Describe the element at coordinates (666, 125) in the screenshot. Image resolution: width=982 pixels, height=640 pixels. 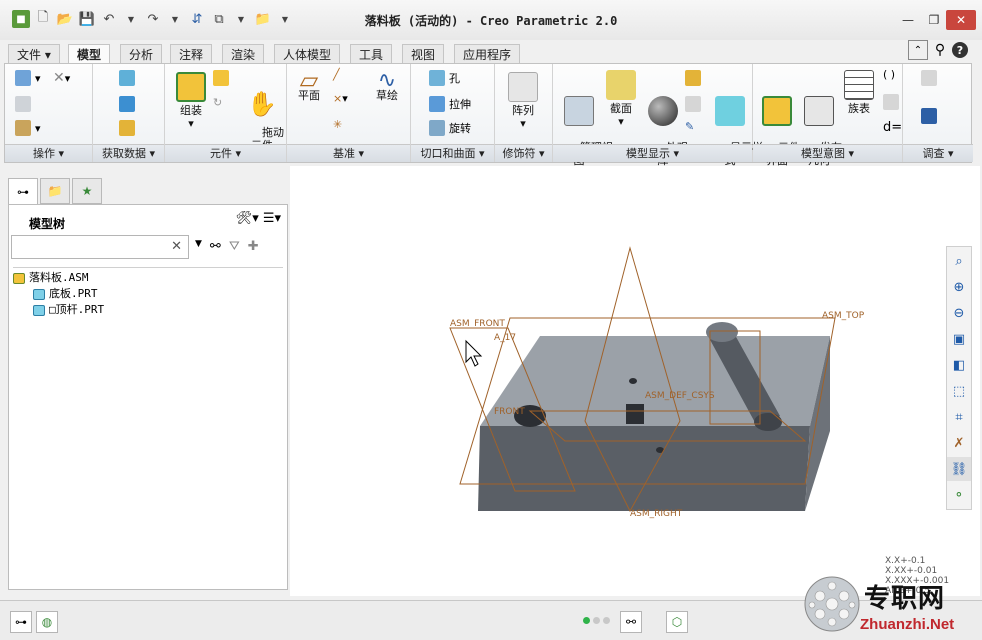
I see `appearance-gallery-button: 外观 库` at that location.